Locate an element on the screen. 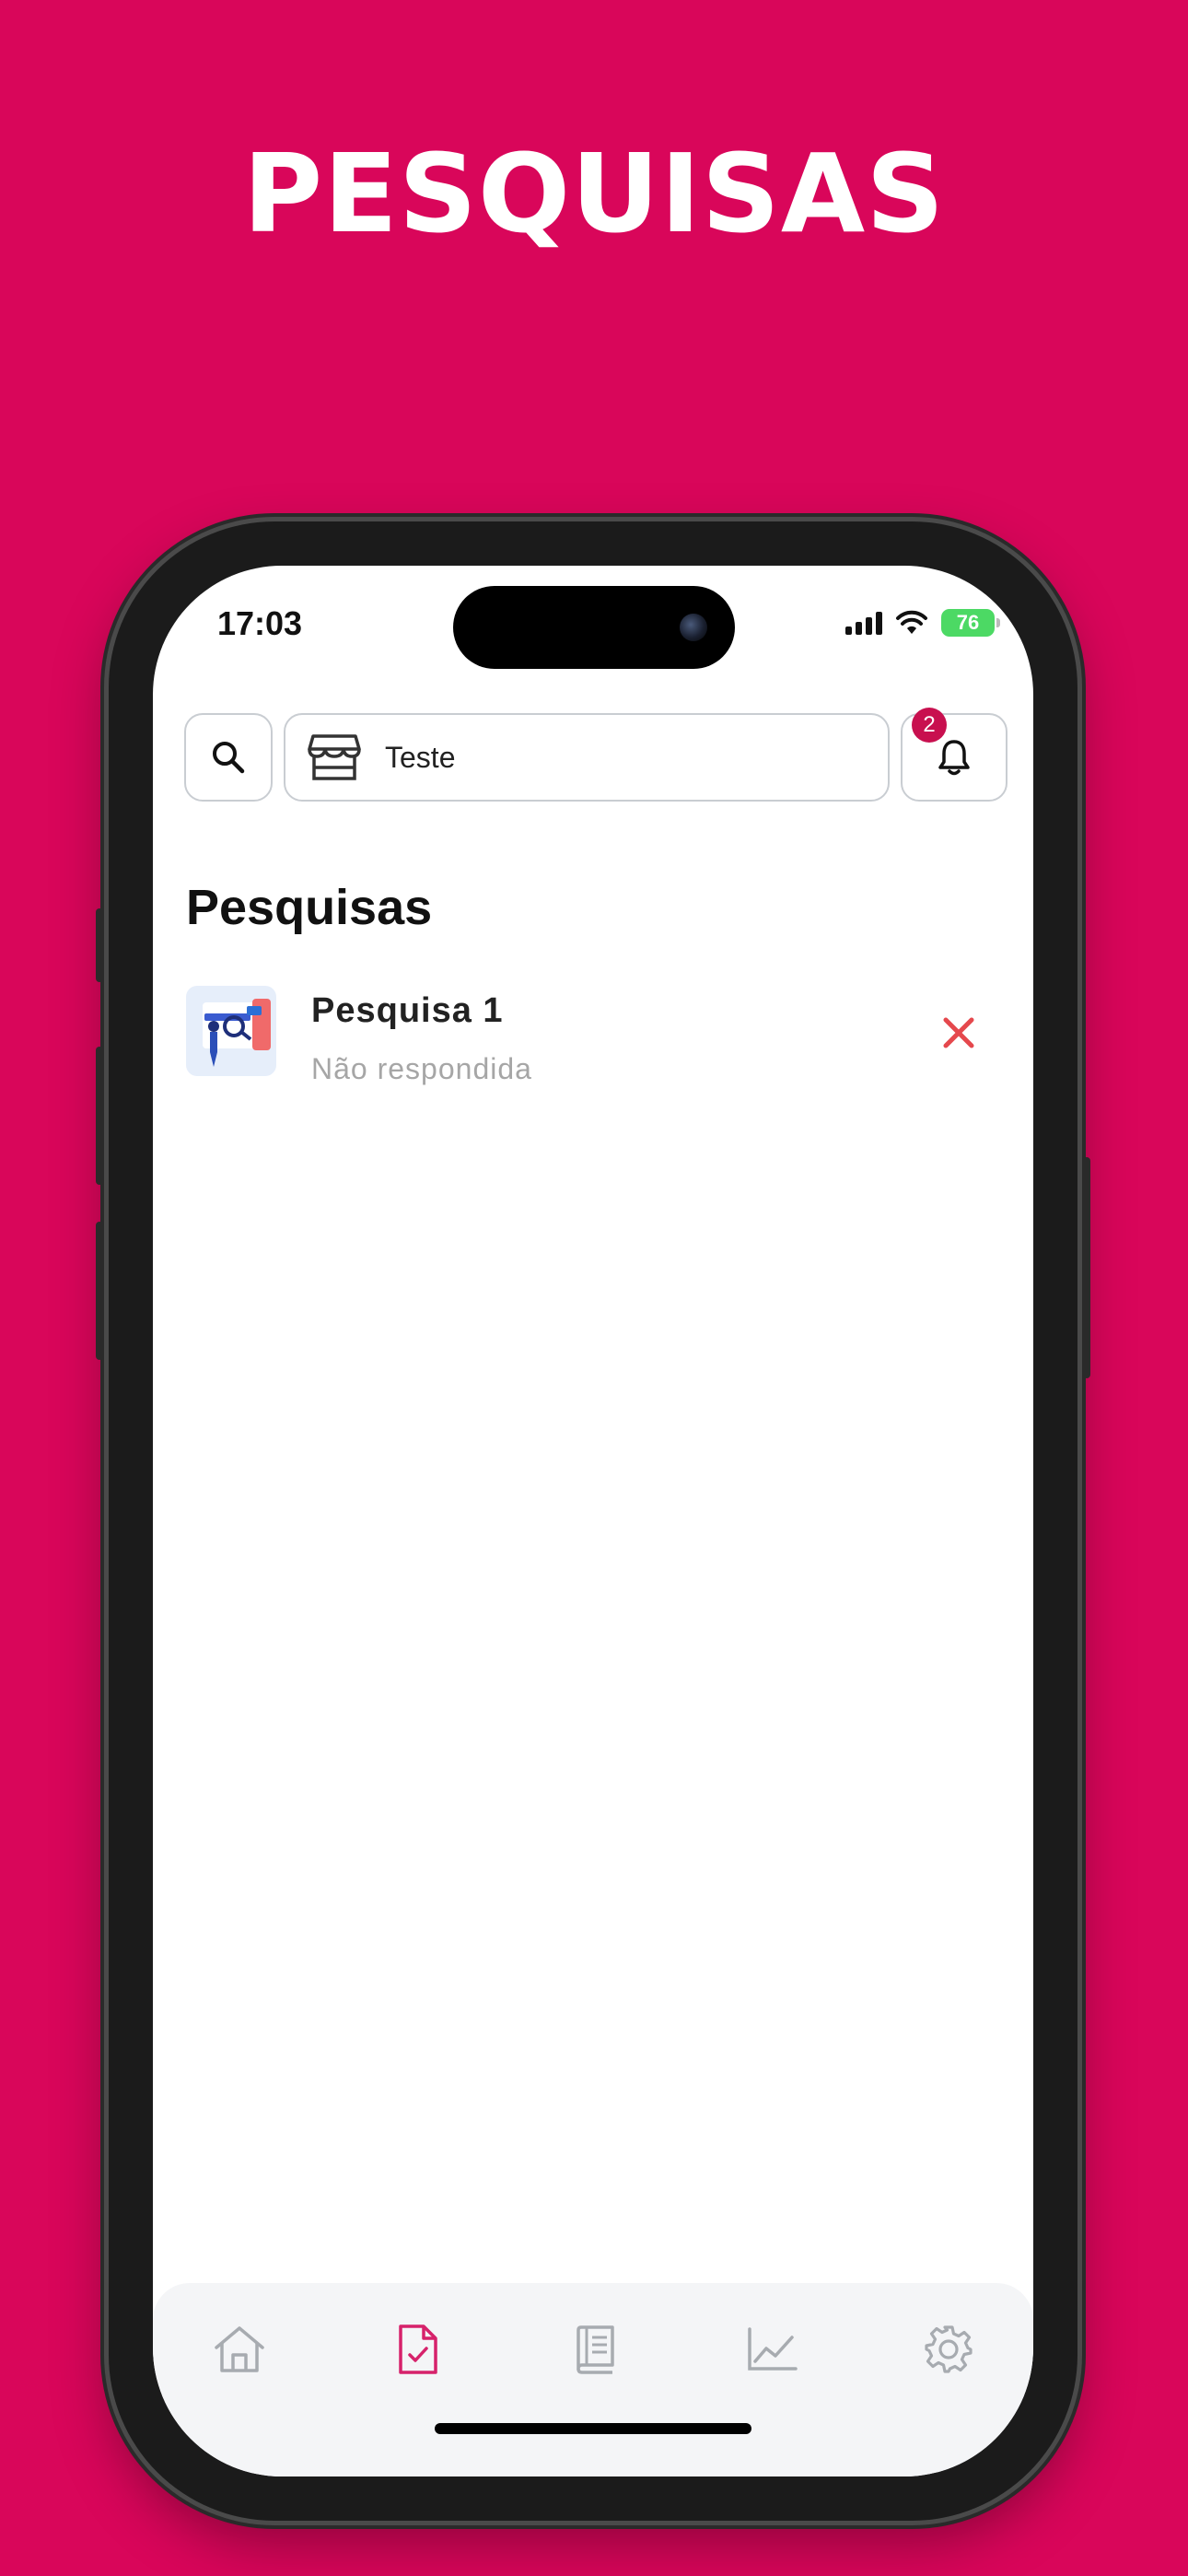 The image size is (1188, 2576). tab-catalog is located at coordinates (595, 2349).